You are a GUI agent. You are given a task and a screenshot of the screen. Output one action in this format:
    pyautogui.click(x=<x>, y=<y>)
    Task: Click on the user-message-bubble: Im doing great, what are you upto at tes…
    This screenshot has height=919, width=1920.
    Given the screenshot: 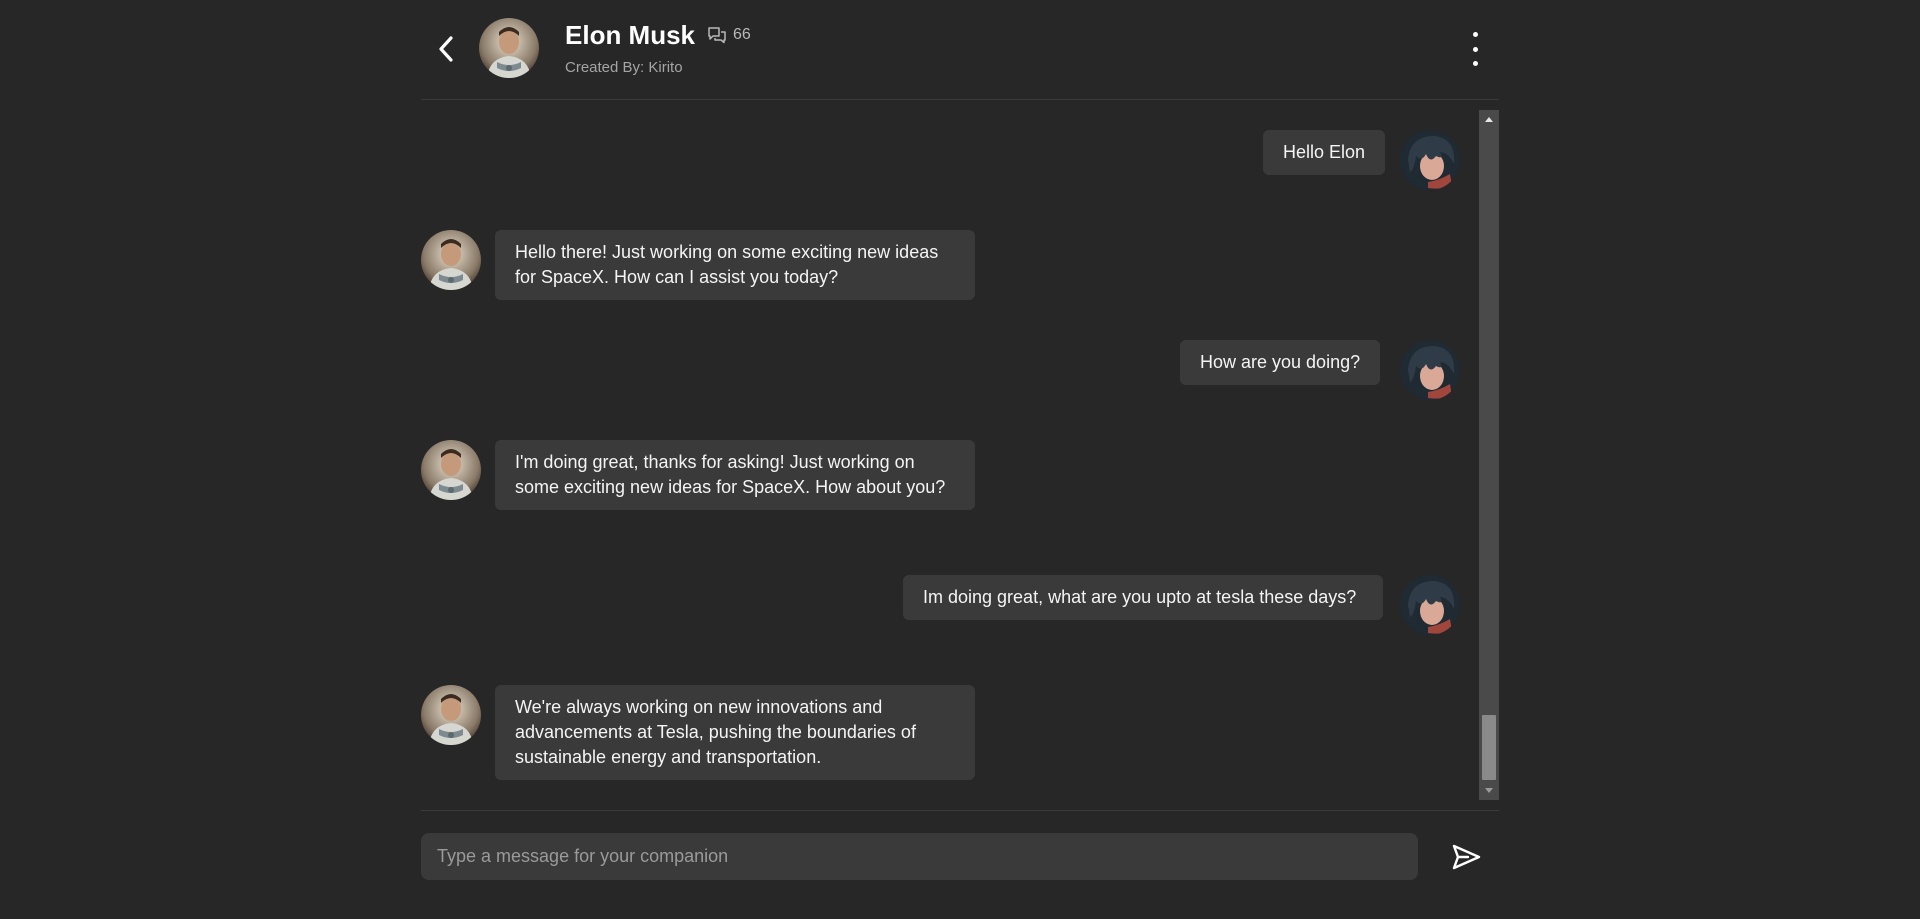 What is the action you would take?
    pyautogui.click(x=1143, y=597)
    